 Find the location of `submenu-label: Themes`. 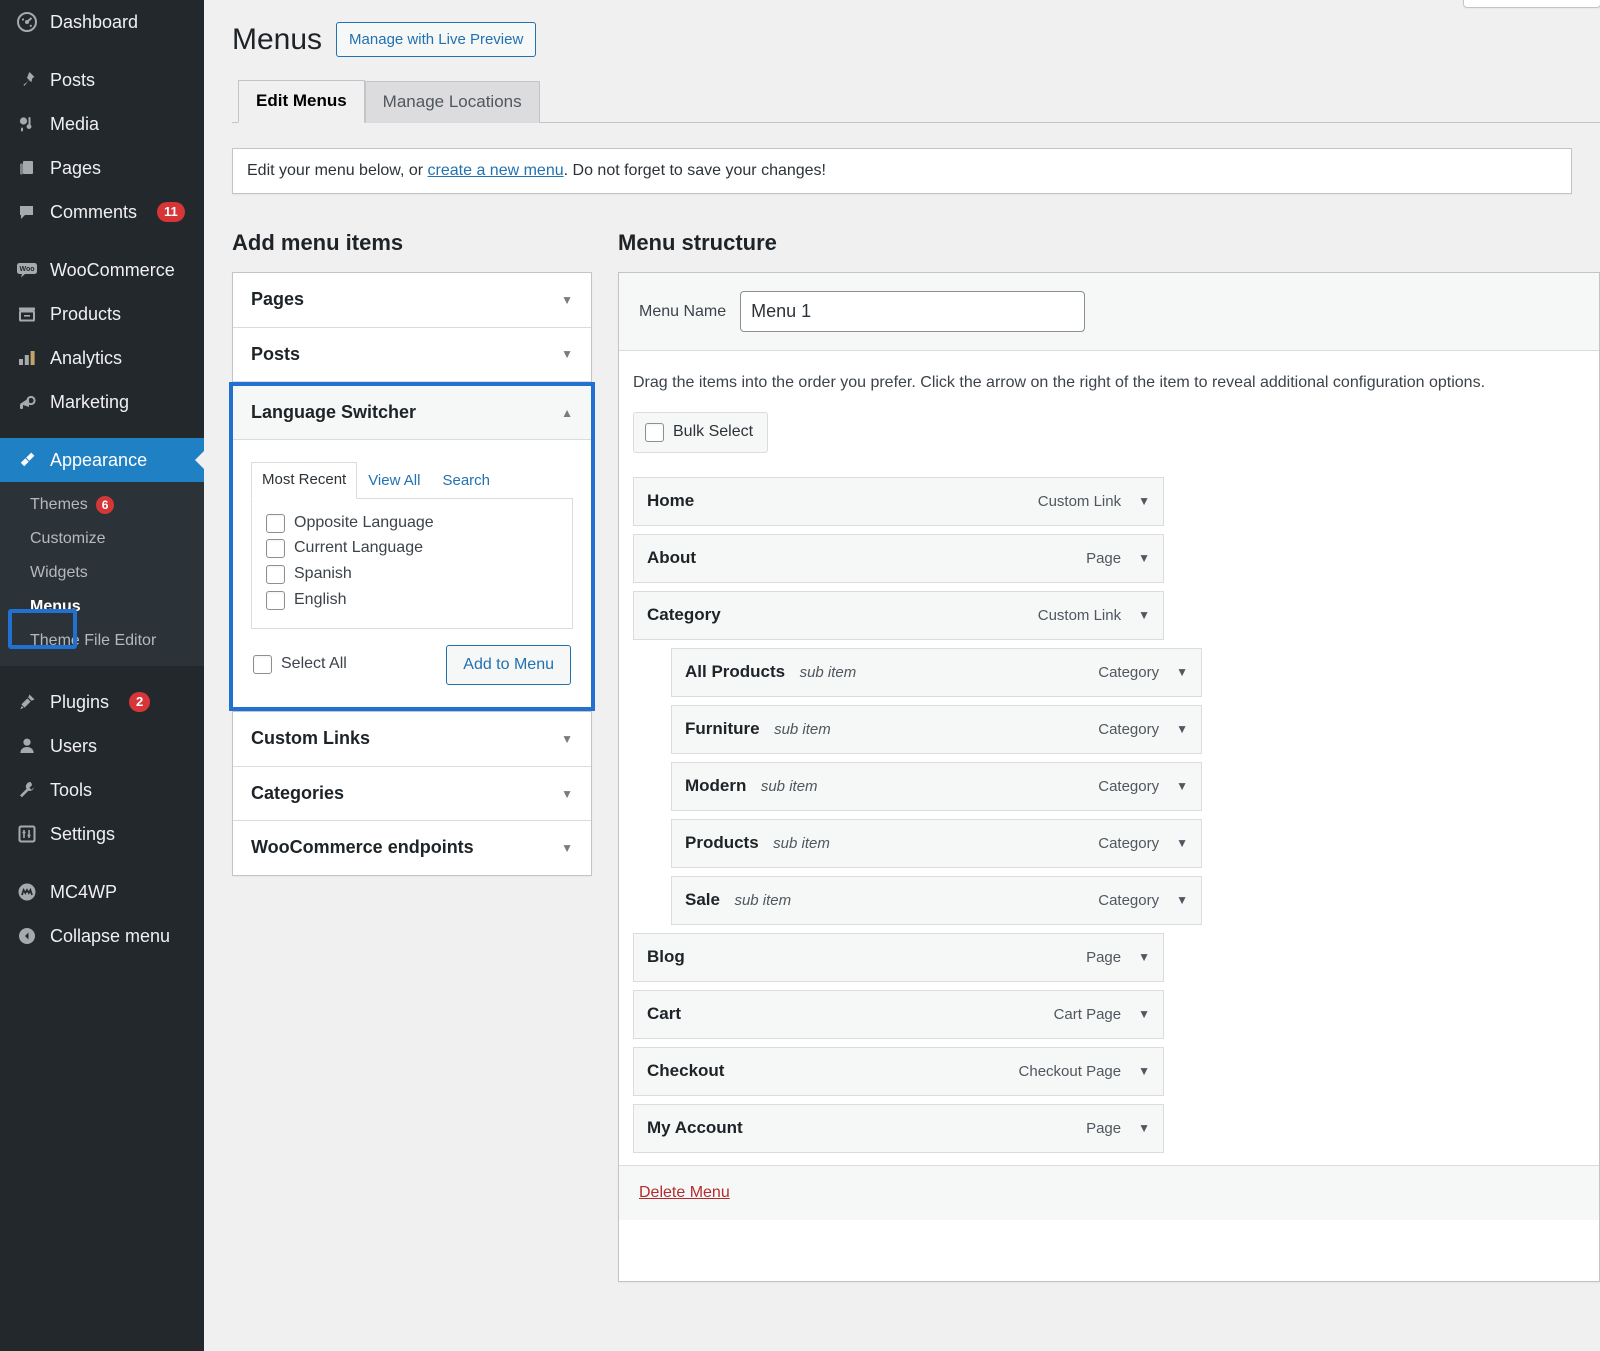

submenu-label: Themes is located at coordinates (59, 504).